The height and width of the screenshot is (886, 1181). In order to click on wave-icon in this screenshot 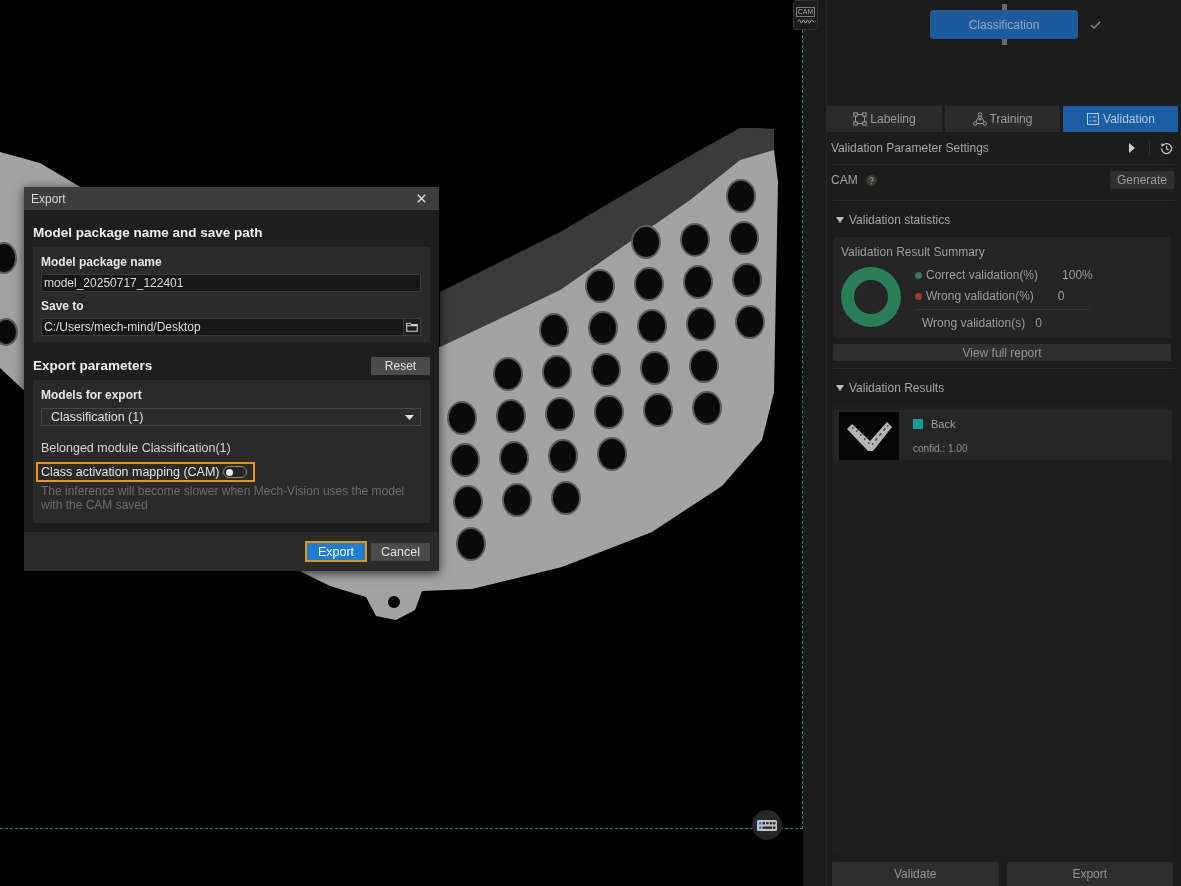, I will do `click(805, 21)`.